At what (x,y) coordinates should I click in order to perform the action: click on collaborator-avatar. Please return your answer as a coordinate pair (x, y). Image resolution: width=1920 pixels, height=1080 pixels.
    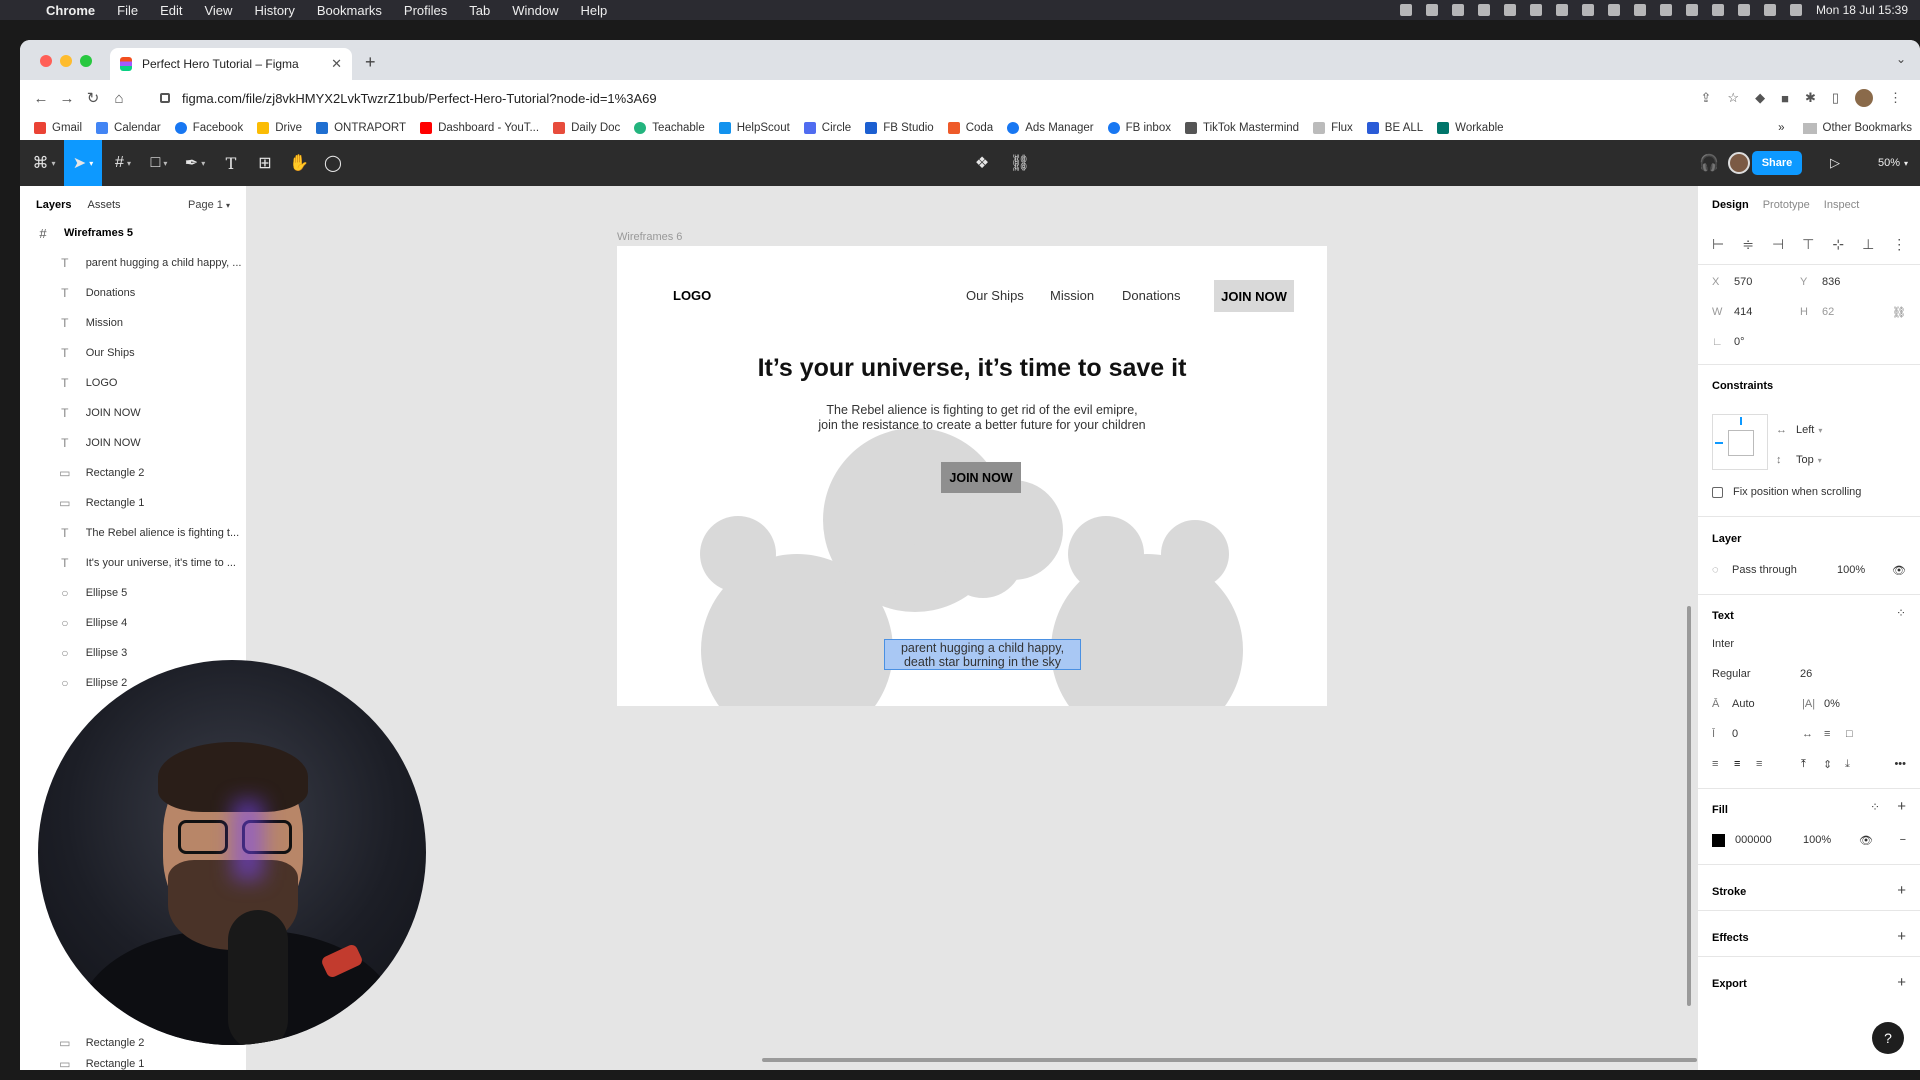
    Looking at the image, I should click on (1739, 163).